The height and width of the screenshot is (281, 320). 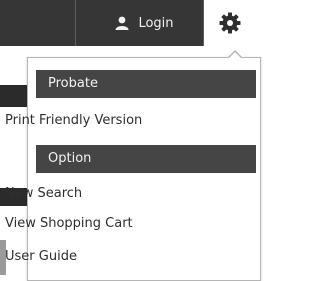 I want to click on dropdown-caret-fill, so click(x=235, y=55).